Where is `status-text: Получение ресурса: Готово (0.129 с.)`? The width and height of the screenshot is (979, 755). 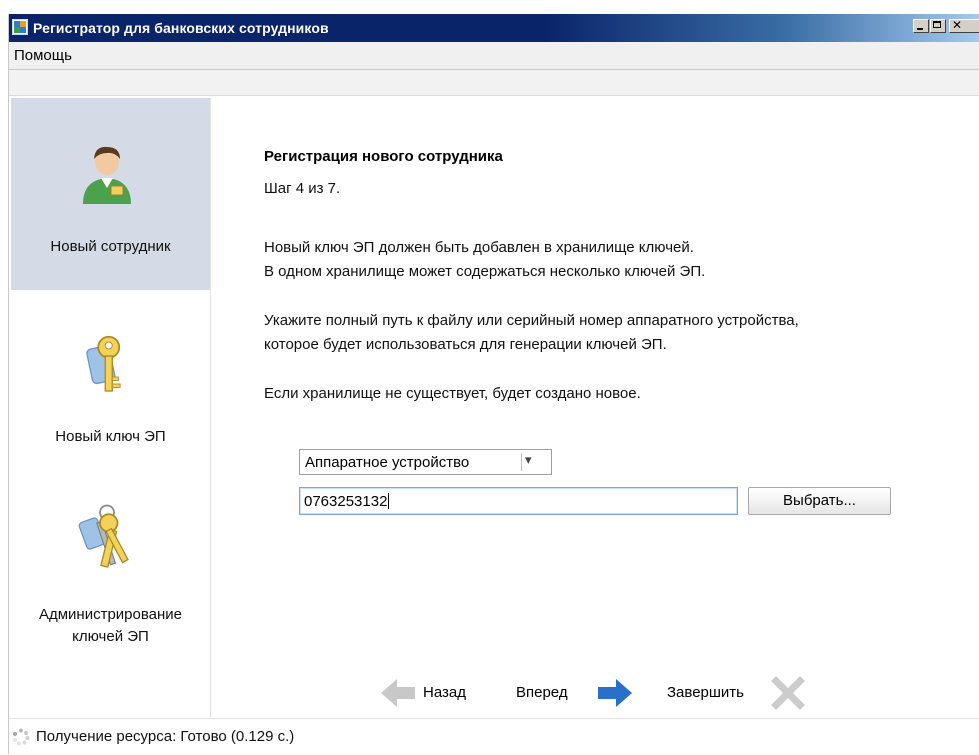
status-text: Получение ресурса: Готово (0.129 с.) is located at coordinates (165, 736).